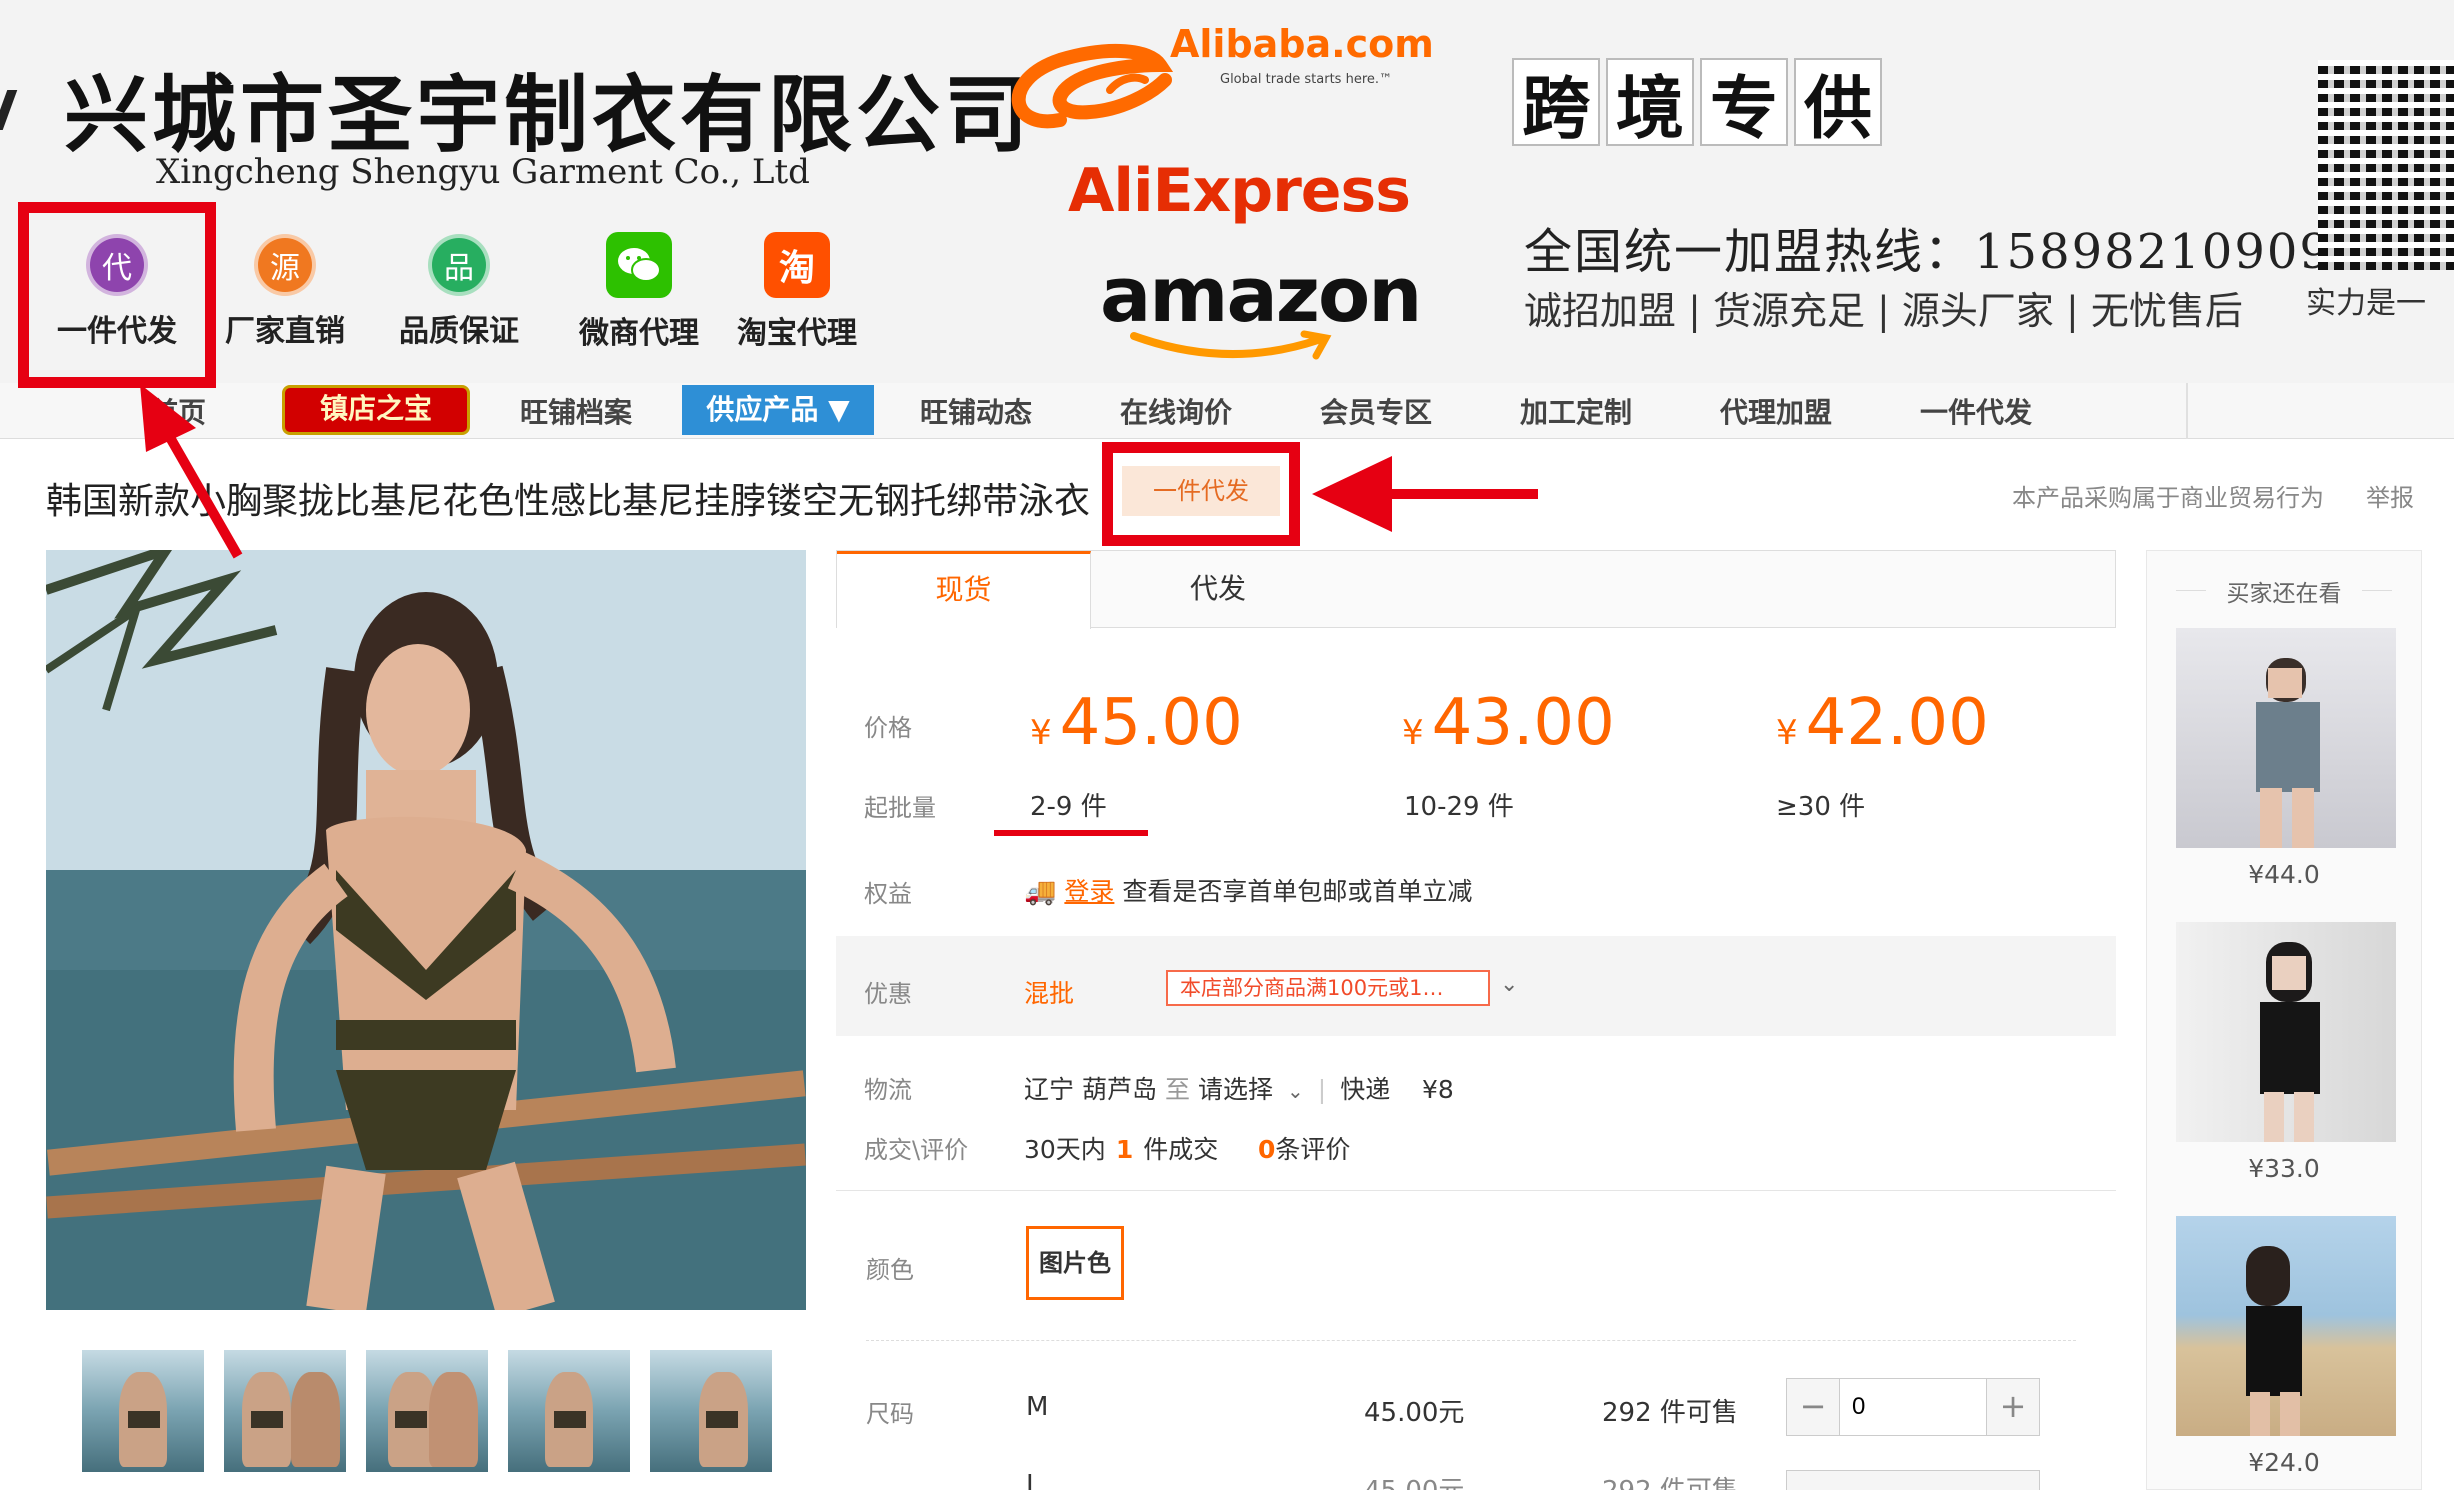 The width and height of the screenshot is (2454, 1490). Describe the element at coordinates (1352, 494) in the screenshot. I see `arrow-head-icon` at that location.